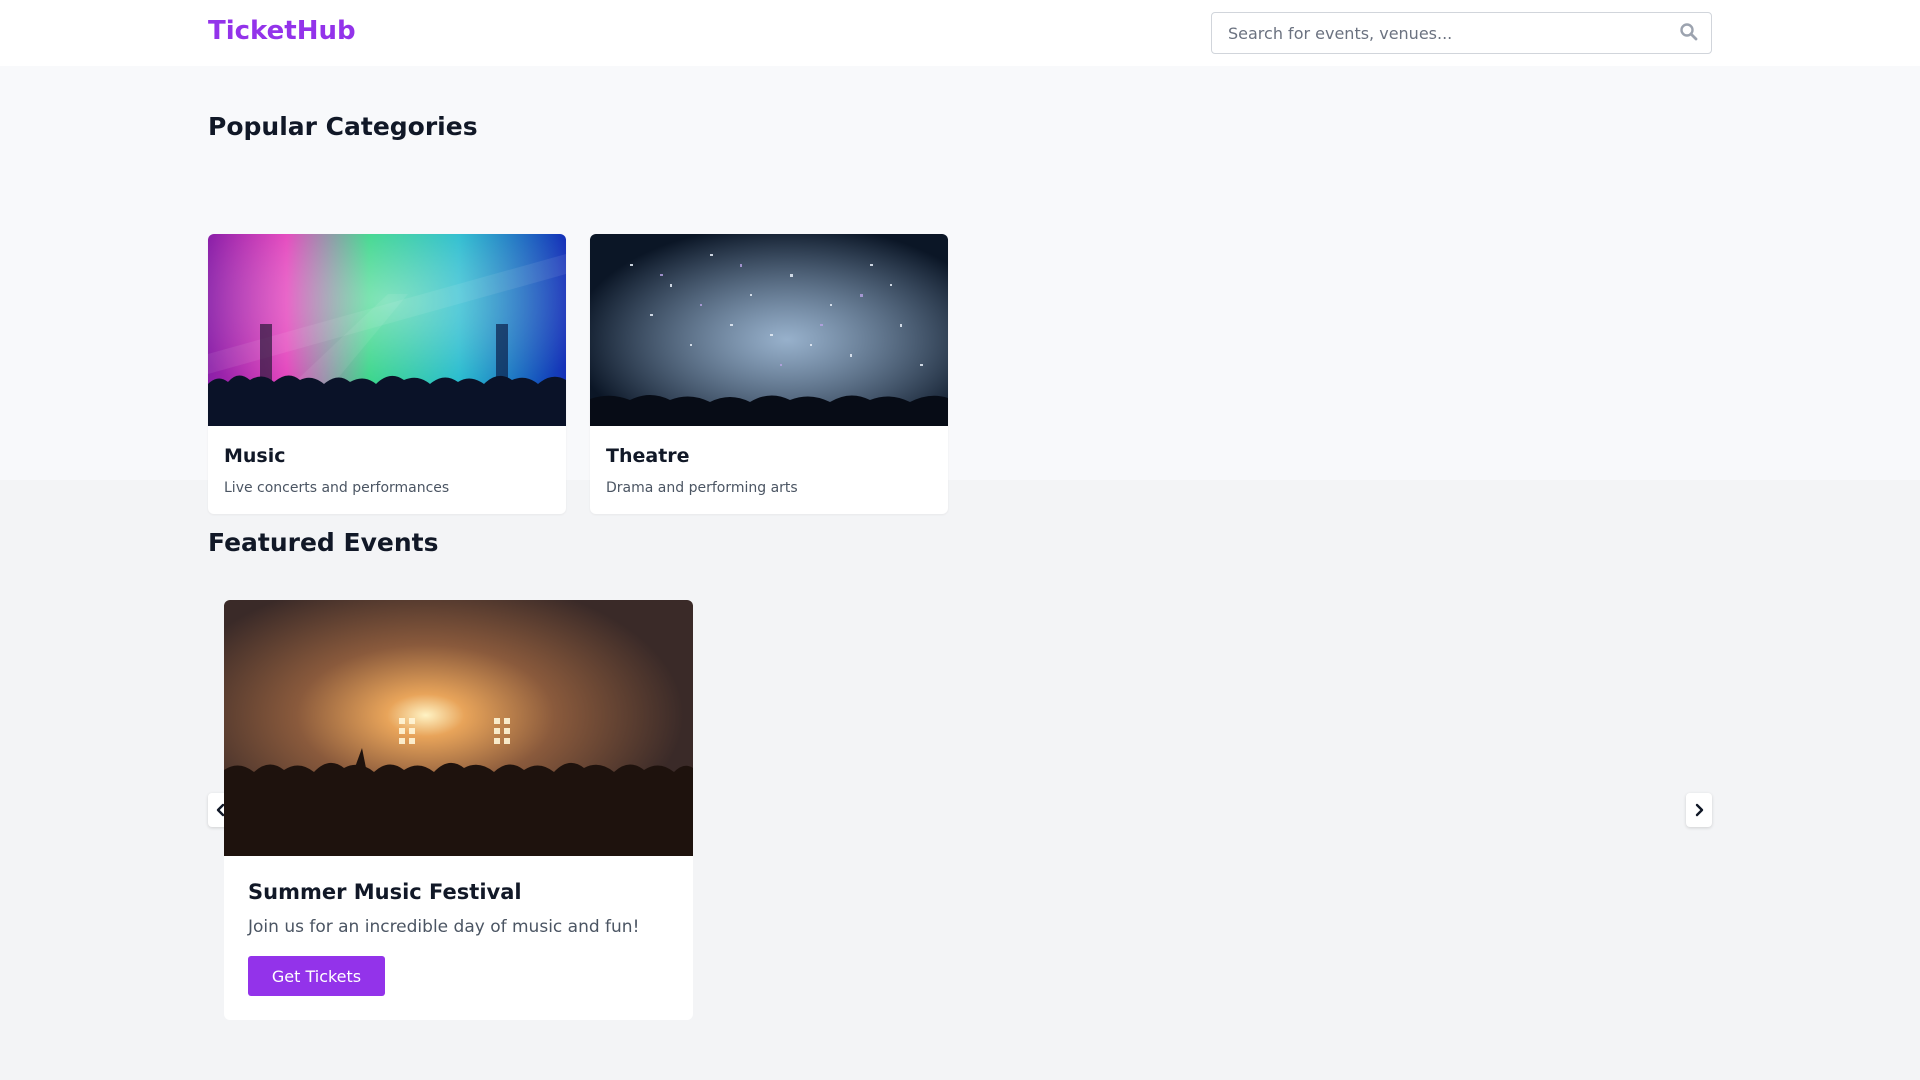 The height and width of the screenshot is (1080, 1920). What do you see at coordinates (1689, 32) in the screenshot?
I see `search-icon` at bounding box center [1689, 32].